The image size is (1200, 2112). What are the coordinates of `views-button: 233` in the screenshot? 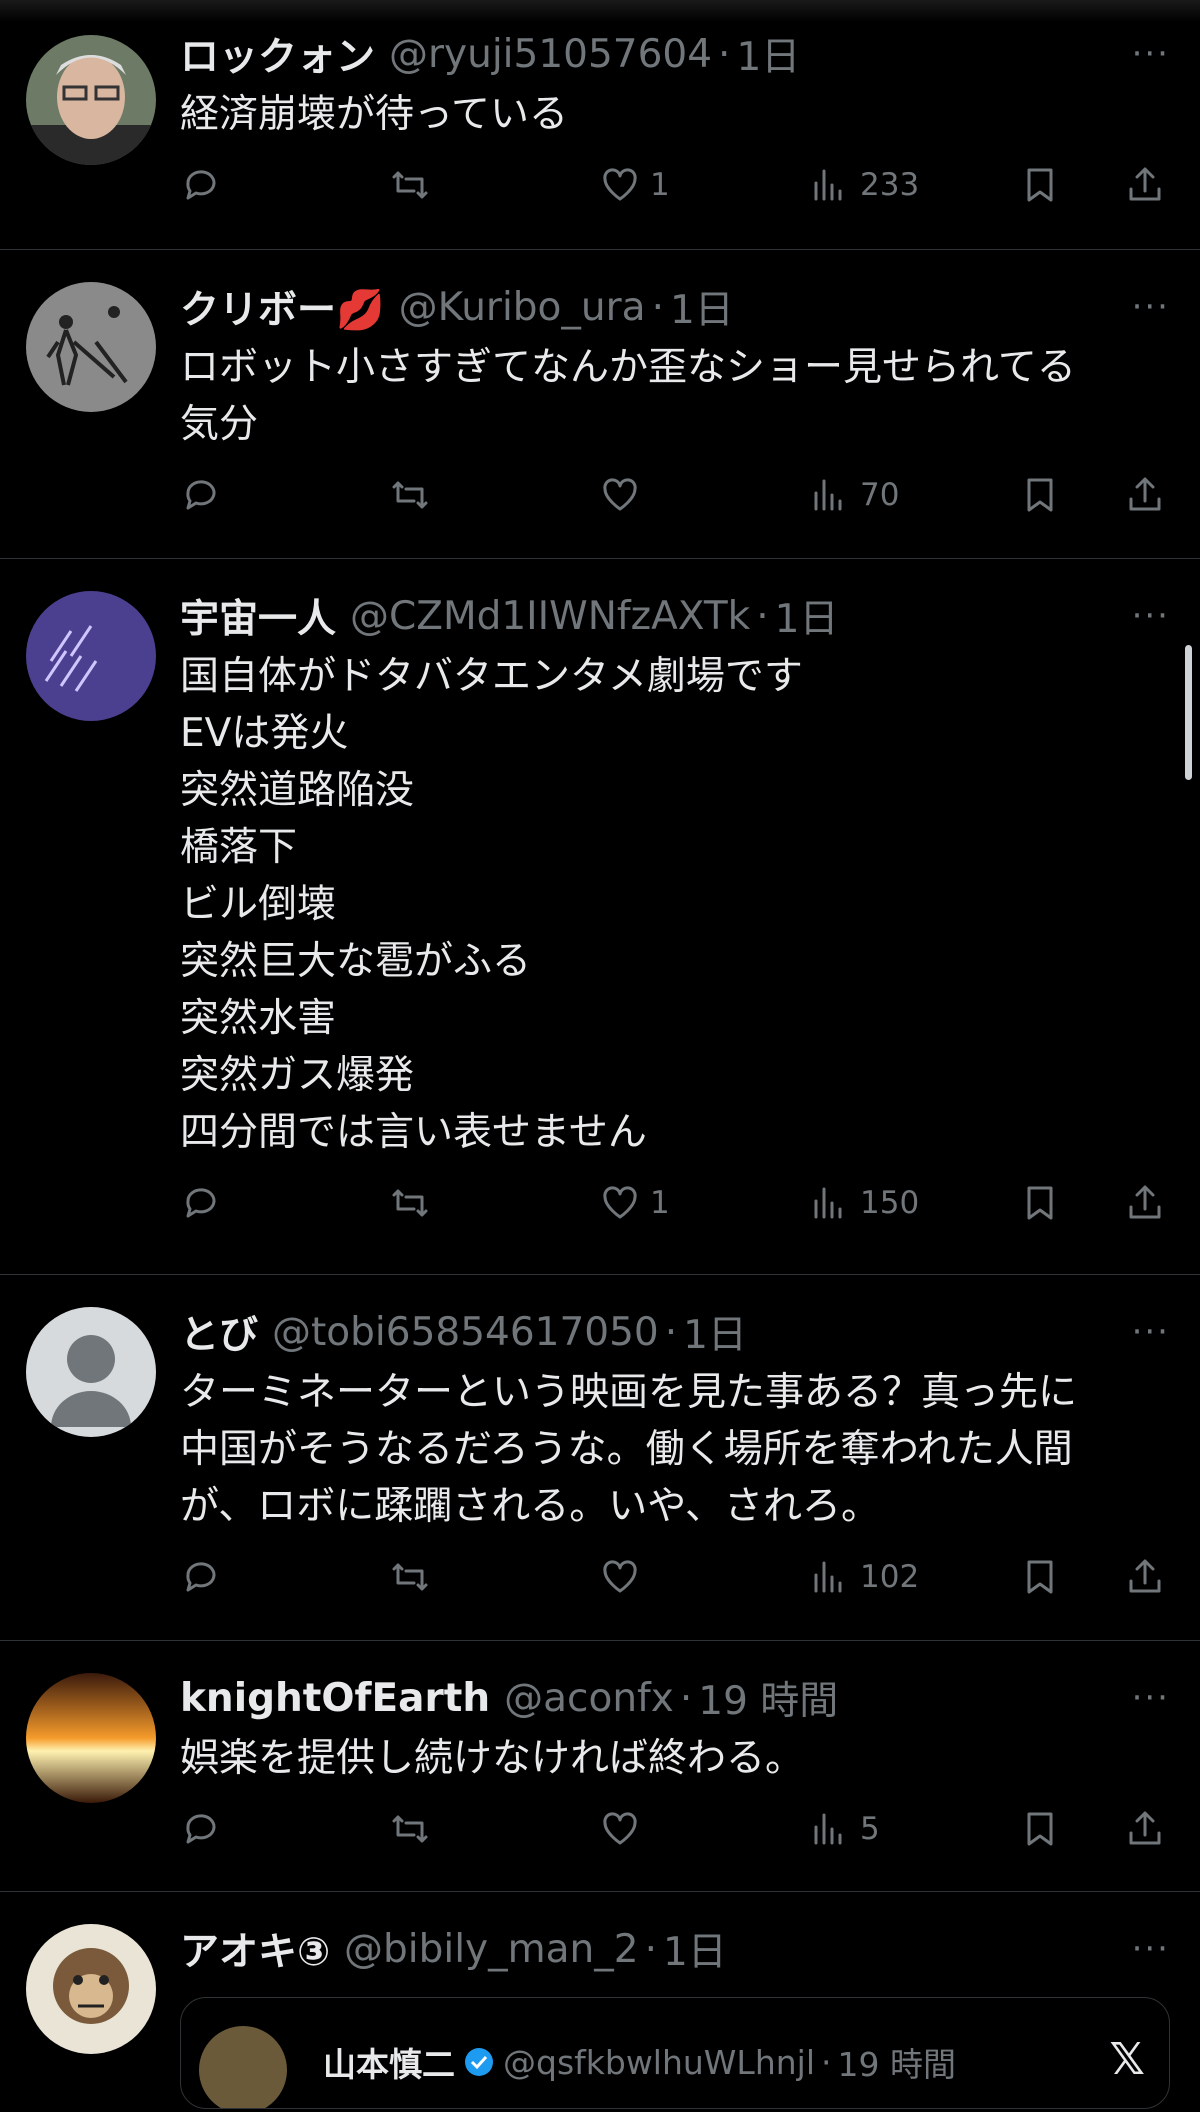 It's located at (864, 185).